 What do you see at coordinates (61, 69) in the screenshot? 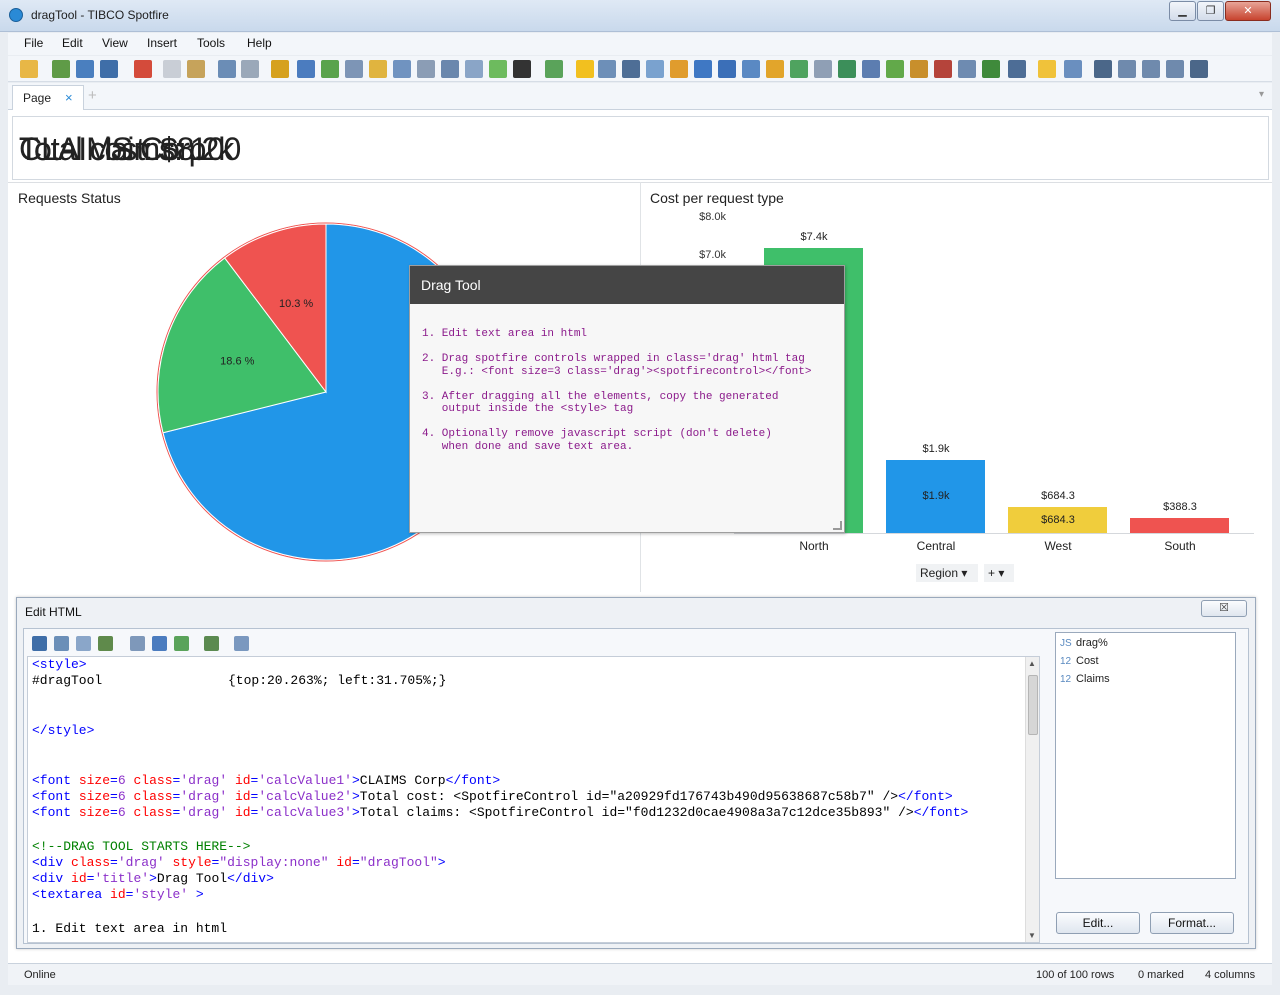
I see `add-data-icon` at bounding box center [61, 69].